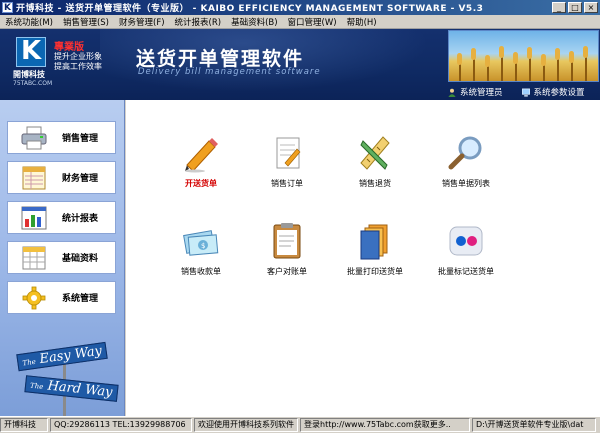 The height and width of the screenshot is (433, 600). I want to click on easy-hard-way-sign: The Easy Way The Hard Way, so click(67, 379).